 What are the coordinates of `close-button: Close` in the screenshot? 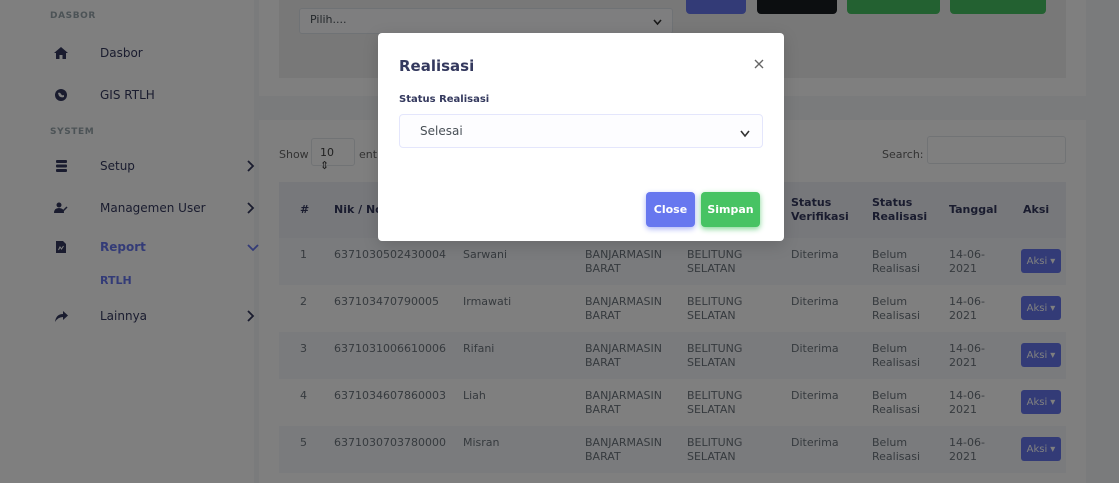 It's located at (670, 209).